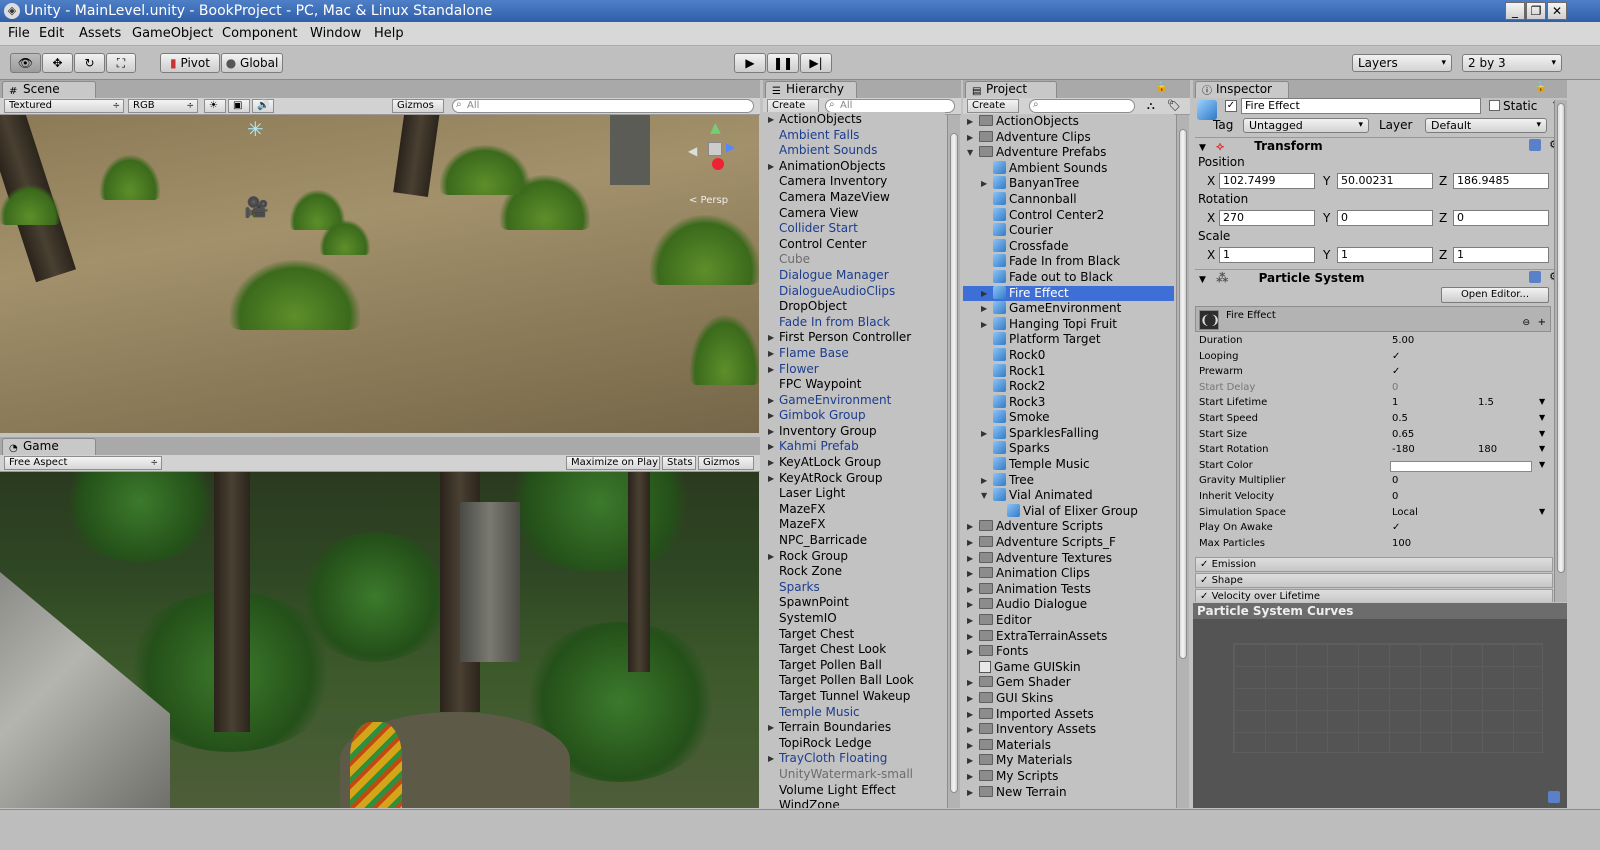 This screenshot has height=850, width=1600. I want to click on camera-icon: 🎥, so click(256, 207).